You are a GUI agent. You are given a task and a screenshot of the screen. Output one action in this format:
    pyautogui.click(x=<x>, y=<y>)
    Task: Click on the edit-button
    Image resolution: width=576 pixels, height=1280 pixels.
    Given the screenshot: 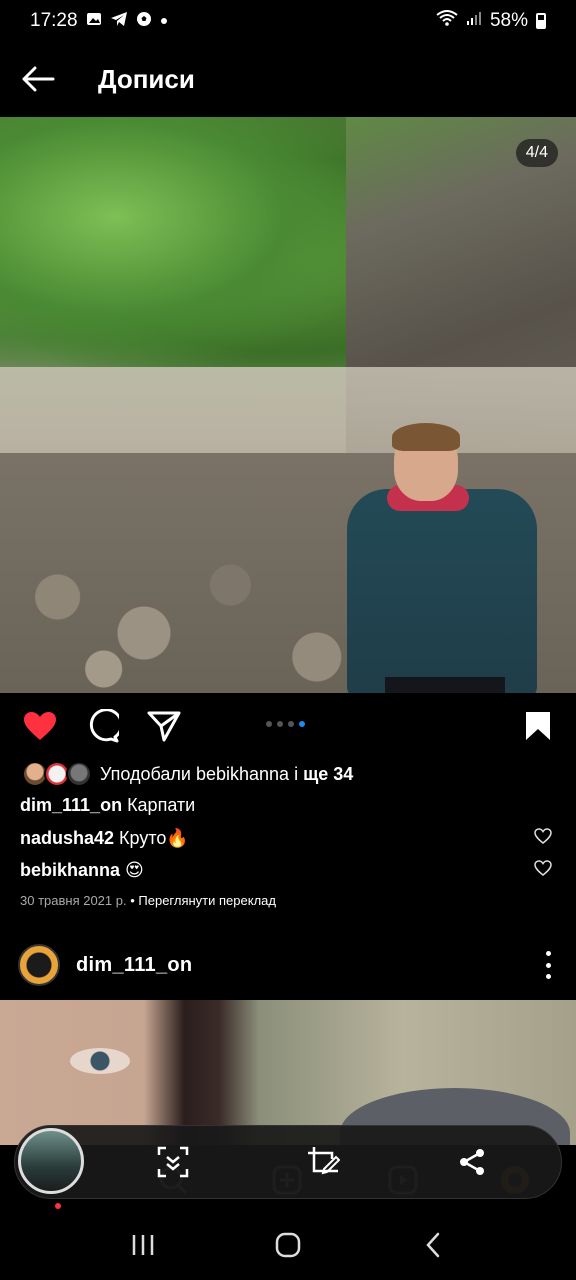 What is the action you would take?
    pyautogui.click(x=323, y=1162)
    